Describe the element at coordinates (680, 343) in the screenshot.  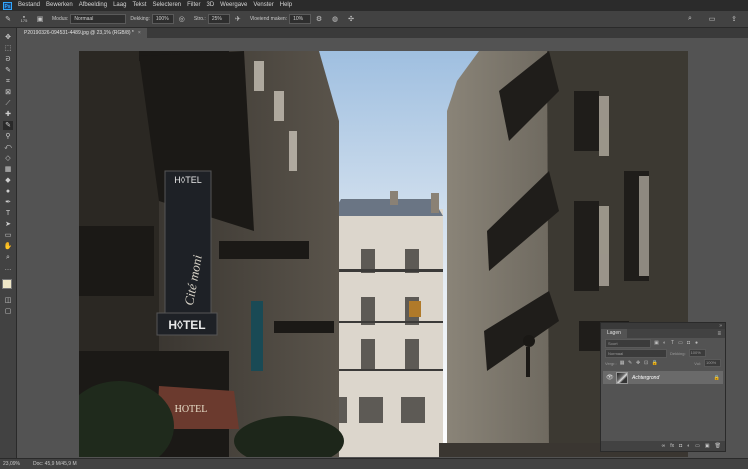
I see `filter-shape-icon: ▭` at that location.